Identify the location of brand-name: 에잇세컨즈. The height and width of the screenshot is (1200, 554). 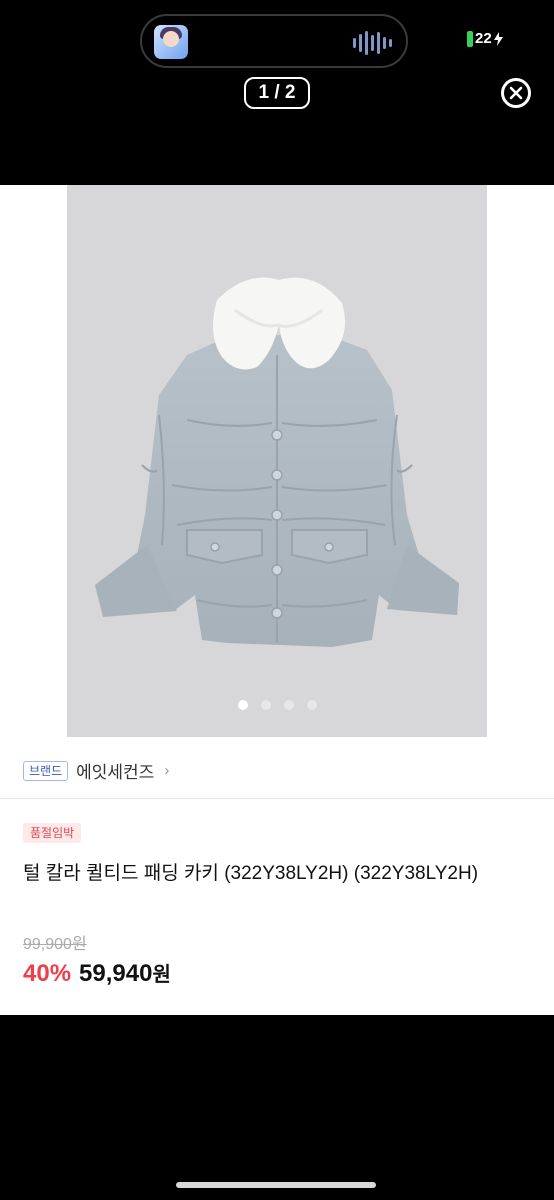
(115, 770).